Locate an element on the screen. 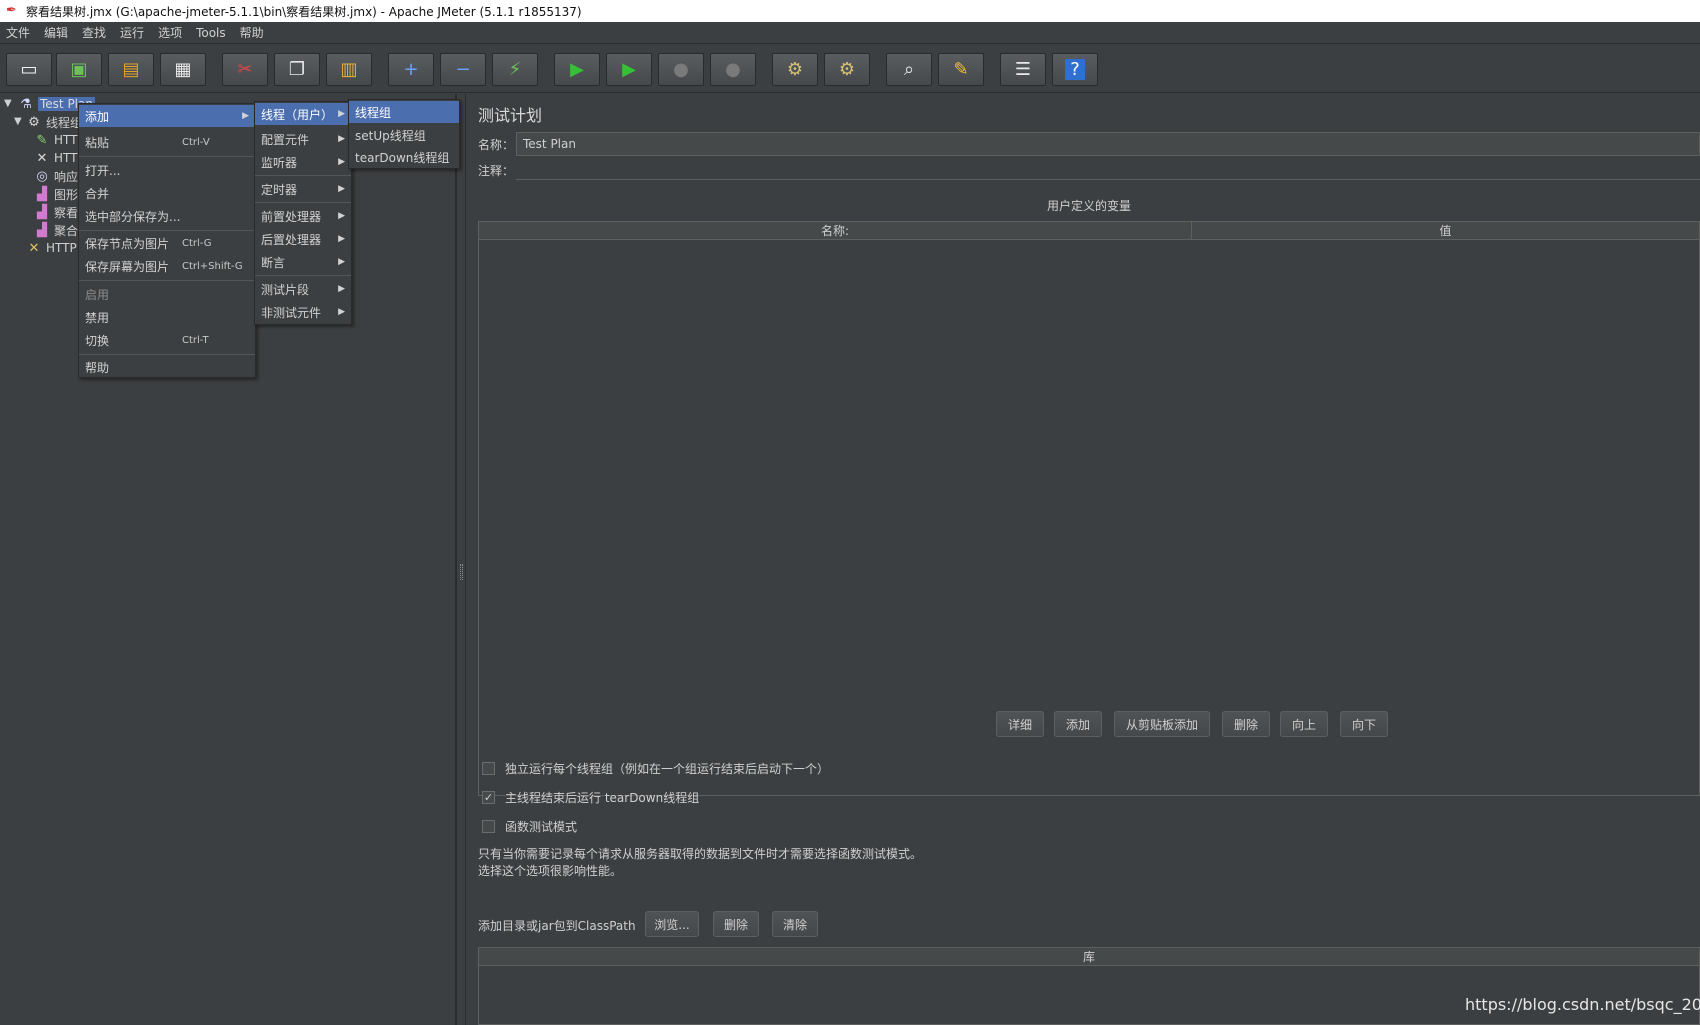  user-vars-title: 用户定义的变量 is located at coordinates (1088, 206).